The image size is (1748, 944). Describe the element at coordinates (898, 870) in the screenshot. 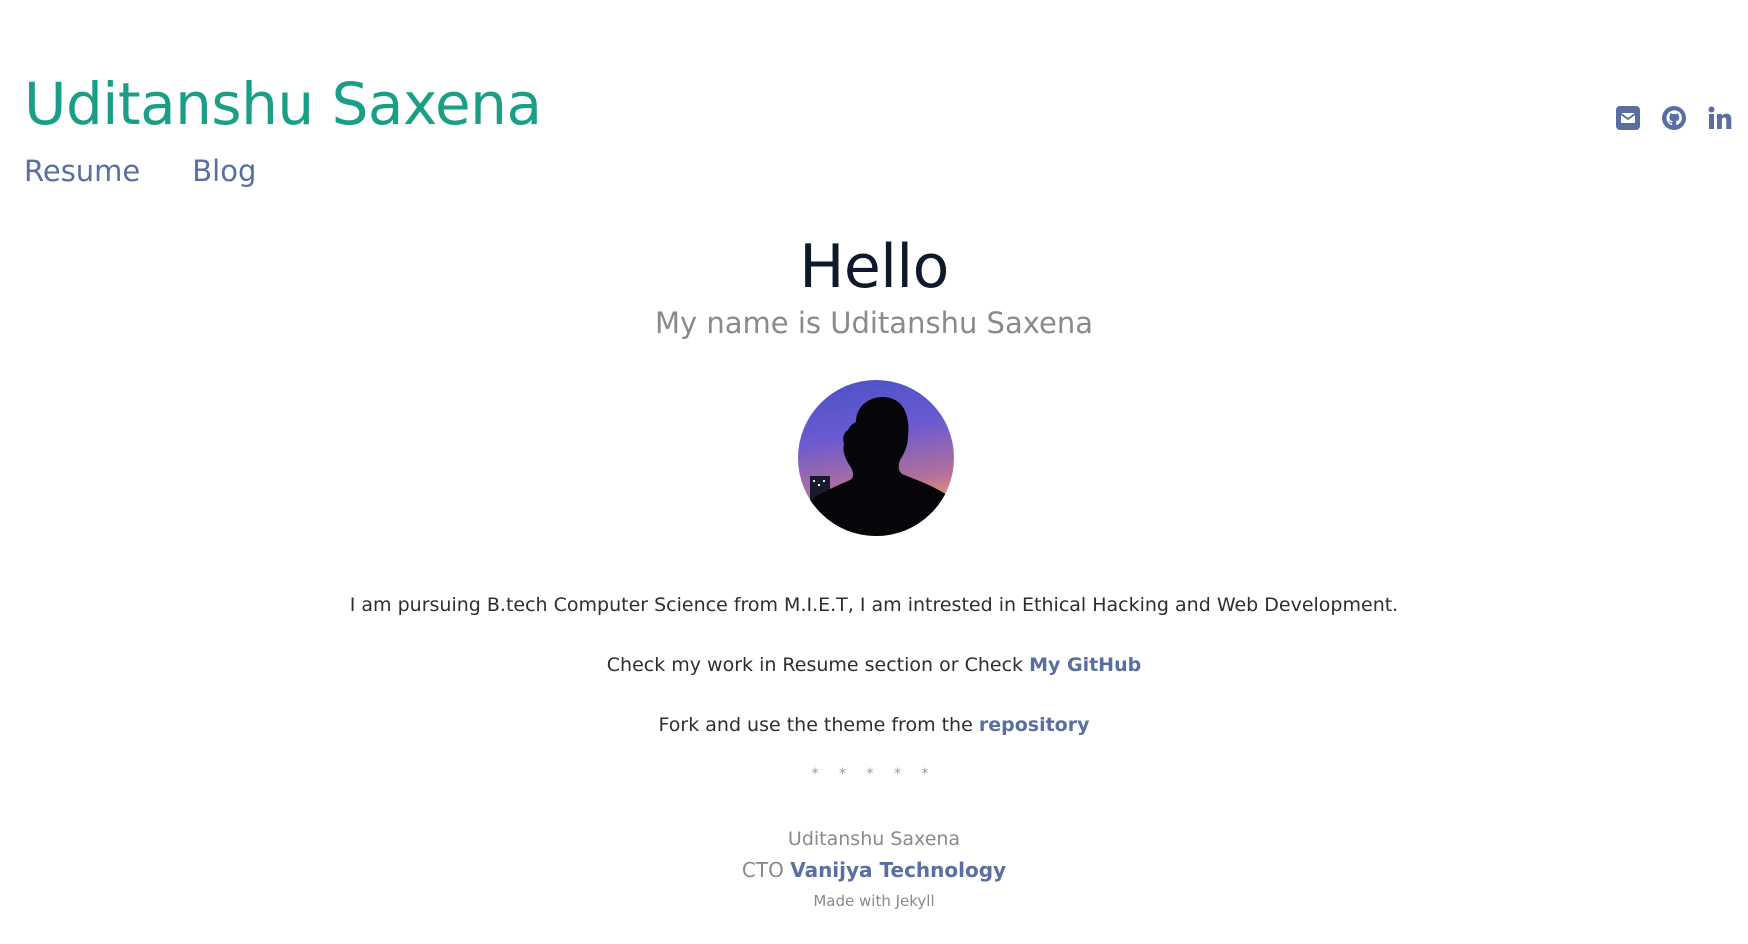

I see `company-link: Vanijya Technology` at that location.